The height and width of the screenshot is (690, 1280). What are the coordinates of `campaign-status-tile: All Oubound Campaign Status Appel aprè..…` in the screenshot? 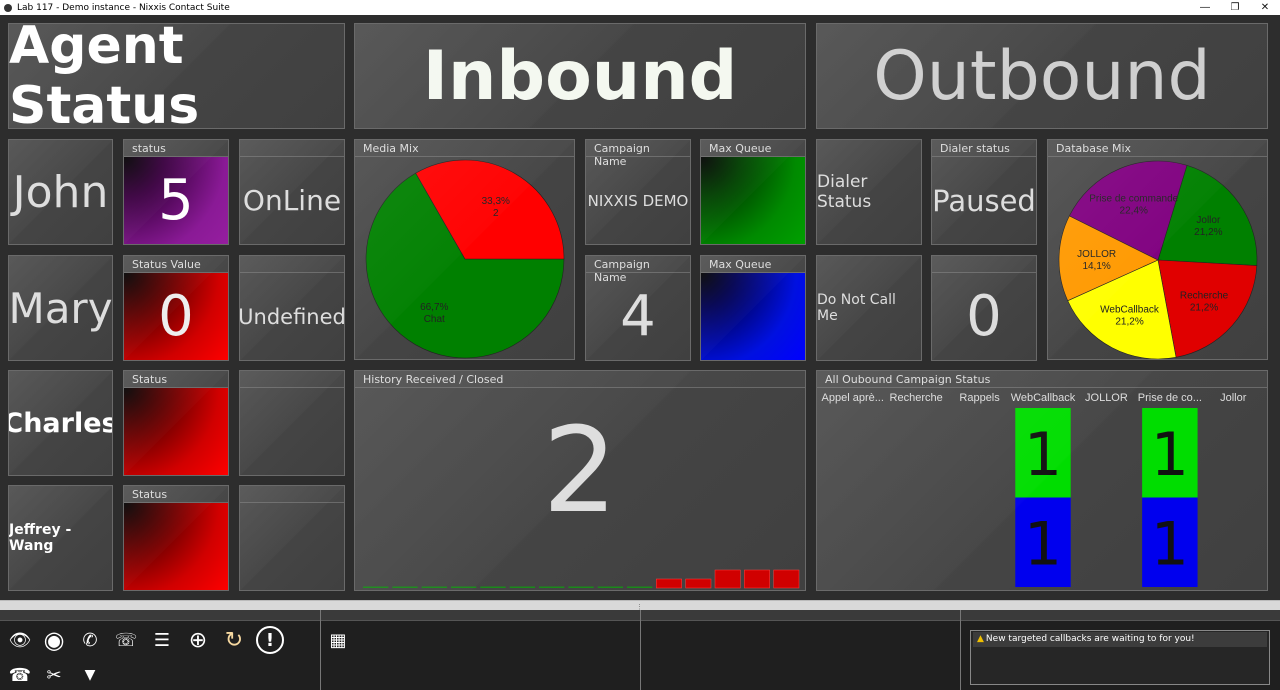 It's located at (1042, 480).